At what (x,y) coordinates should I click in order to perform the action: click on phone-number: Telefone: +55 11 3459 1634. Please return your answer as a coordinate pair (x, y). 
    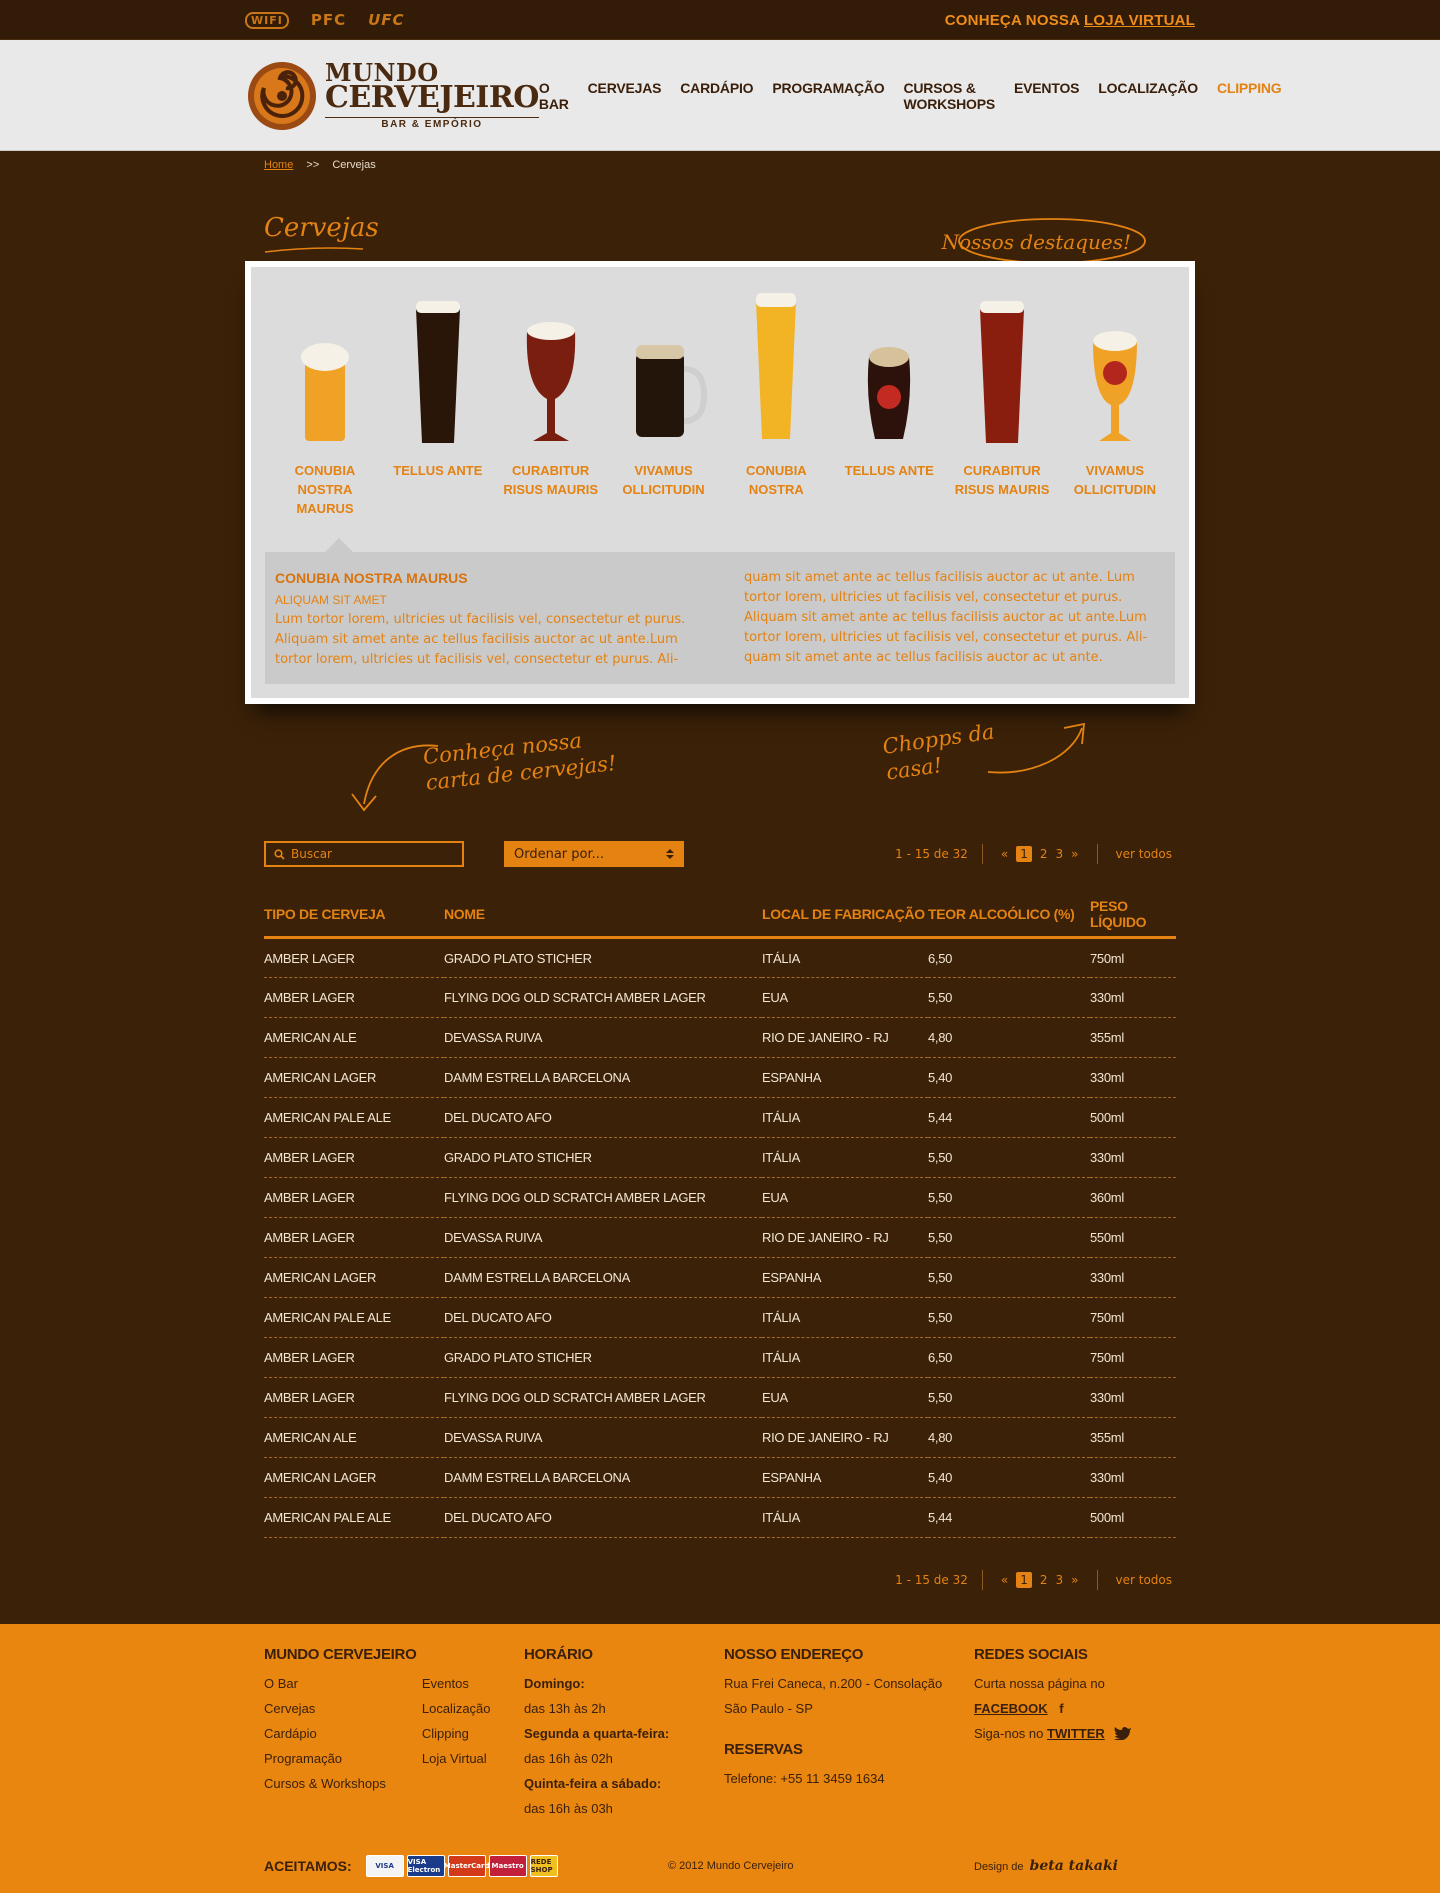
    Looking at the image, I should click on (849, 1778).